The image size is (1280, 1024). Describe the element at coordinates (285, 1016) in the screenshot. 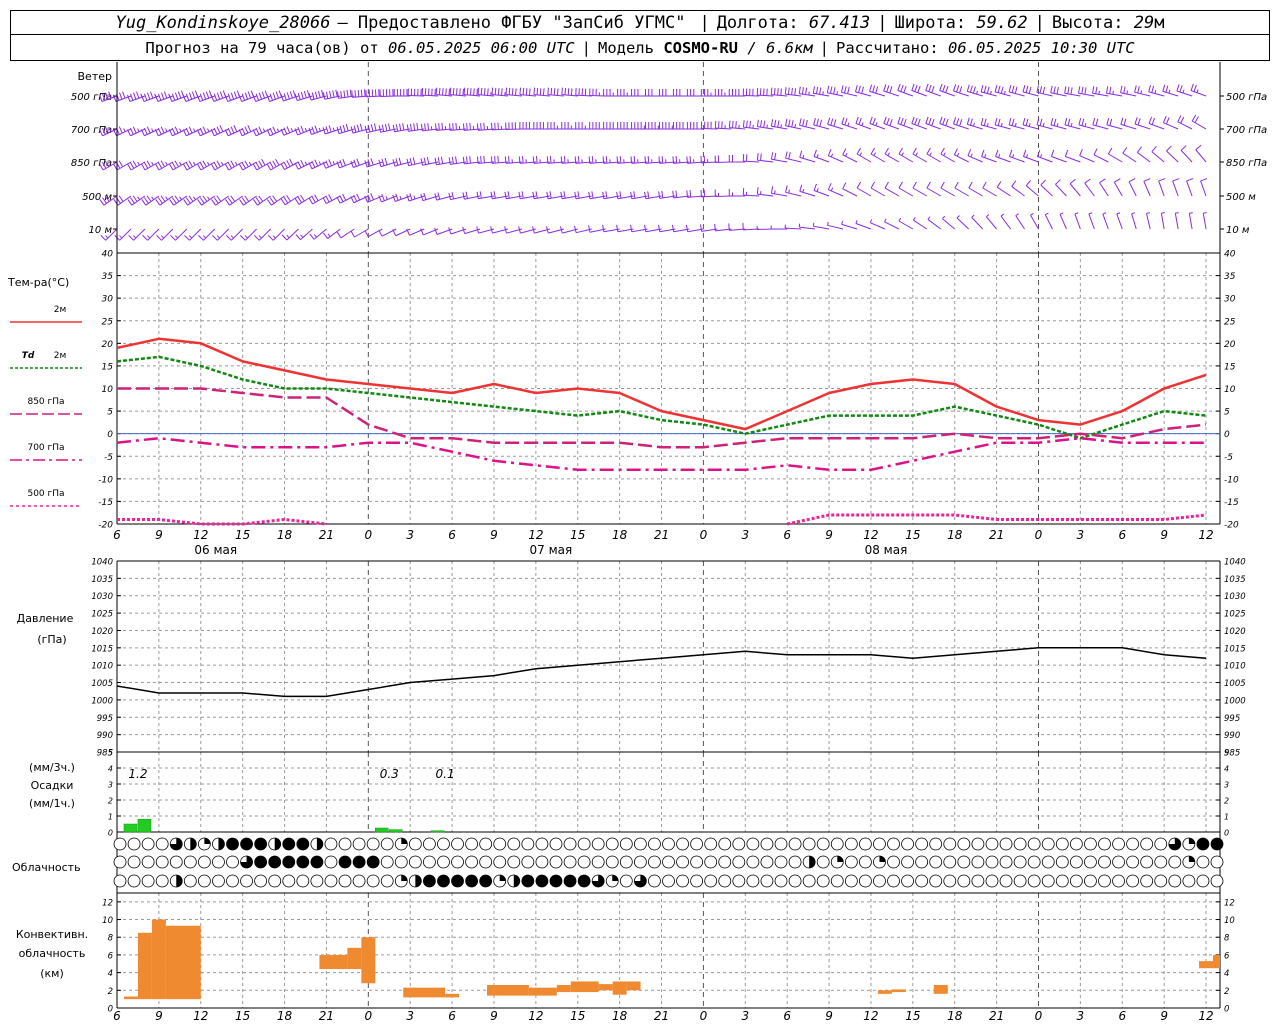

I see `x-tick-label: 18` at that location.